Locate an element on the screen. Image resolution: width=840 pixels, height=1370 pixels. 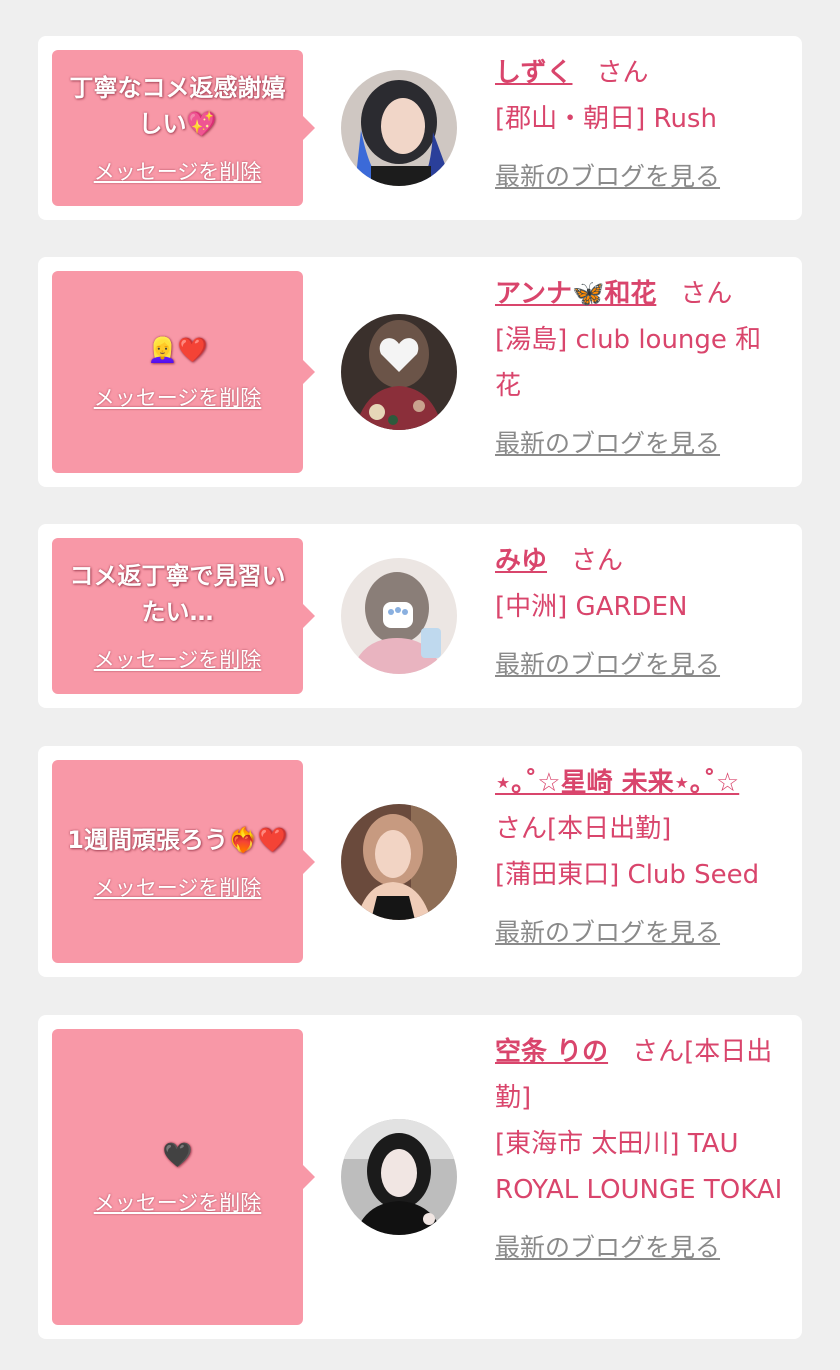
cast-info: アンナ🦋和花 さん [湯島] club lounge 和花 最新のブログを見る is located at coordinates (640, 369).